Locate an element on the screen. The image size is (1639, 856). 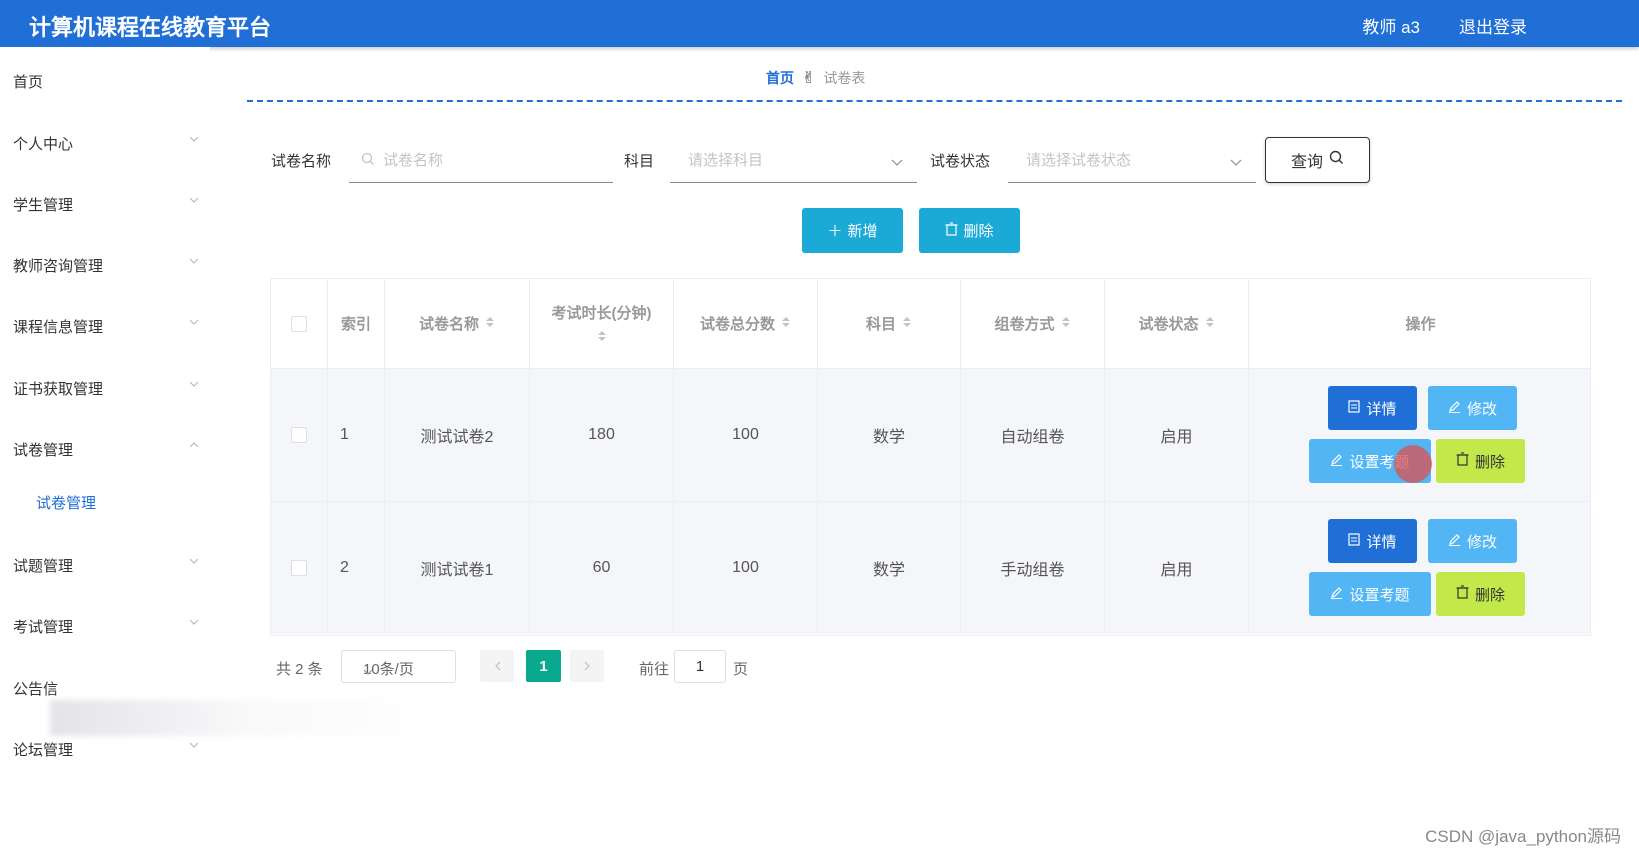
sidebar-item-label: 试卷管理 is located at coordinates (43, 450).